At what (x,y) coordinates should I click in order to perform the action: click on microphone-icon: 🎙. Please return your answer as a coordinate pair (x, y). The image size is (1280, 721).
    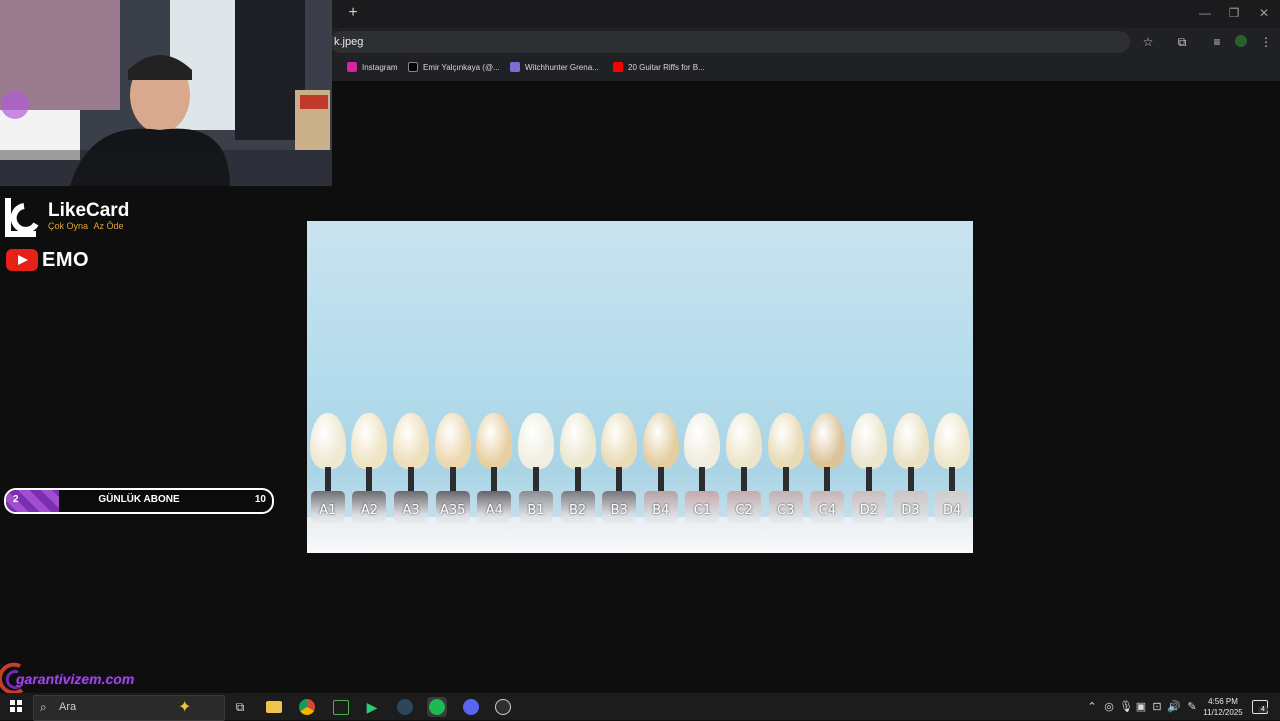
    Looking at the image, I should click on (1126, 706).